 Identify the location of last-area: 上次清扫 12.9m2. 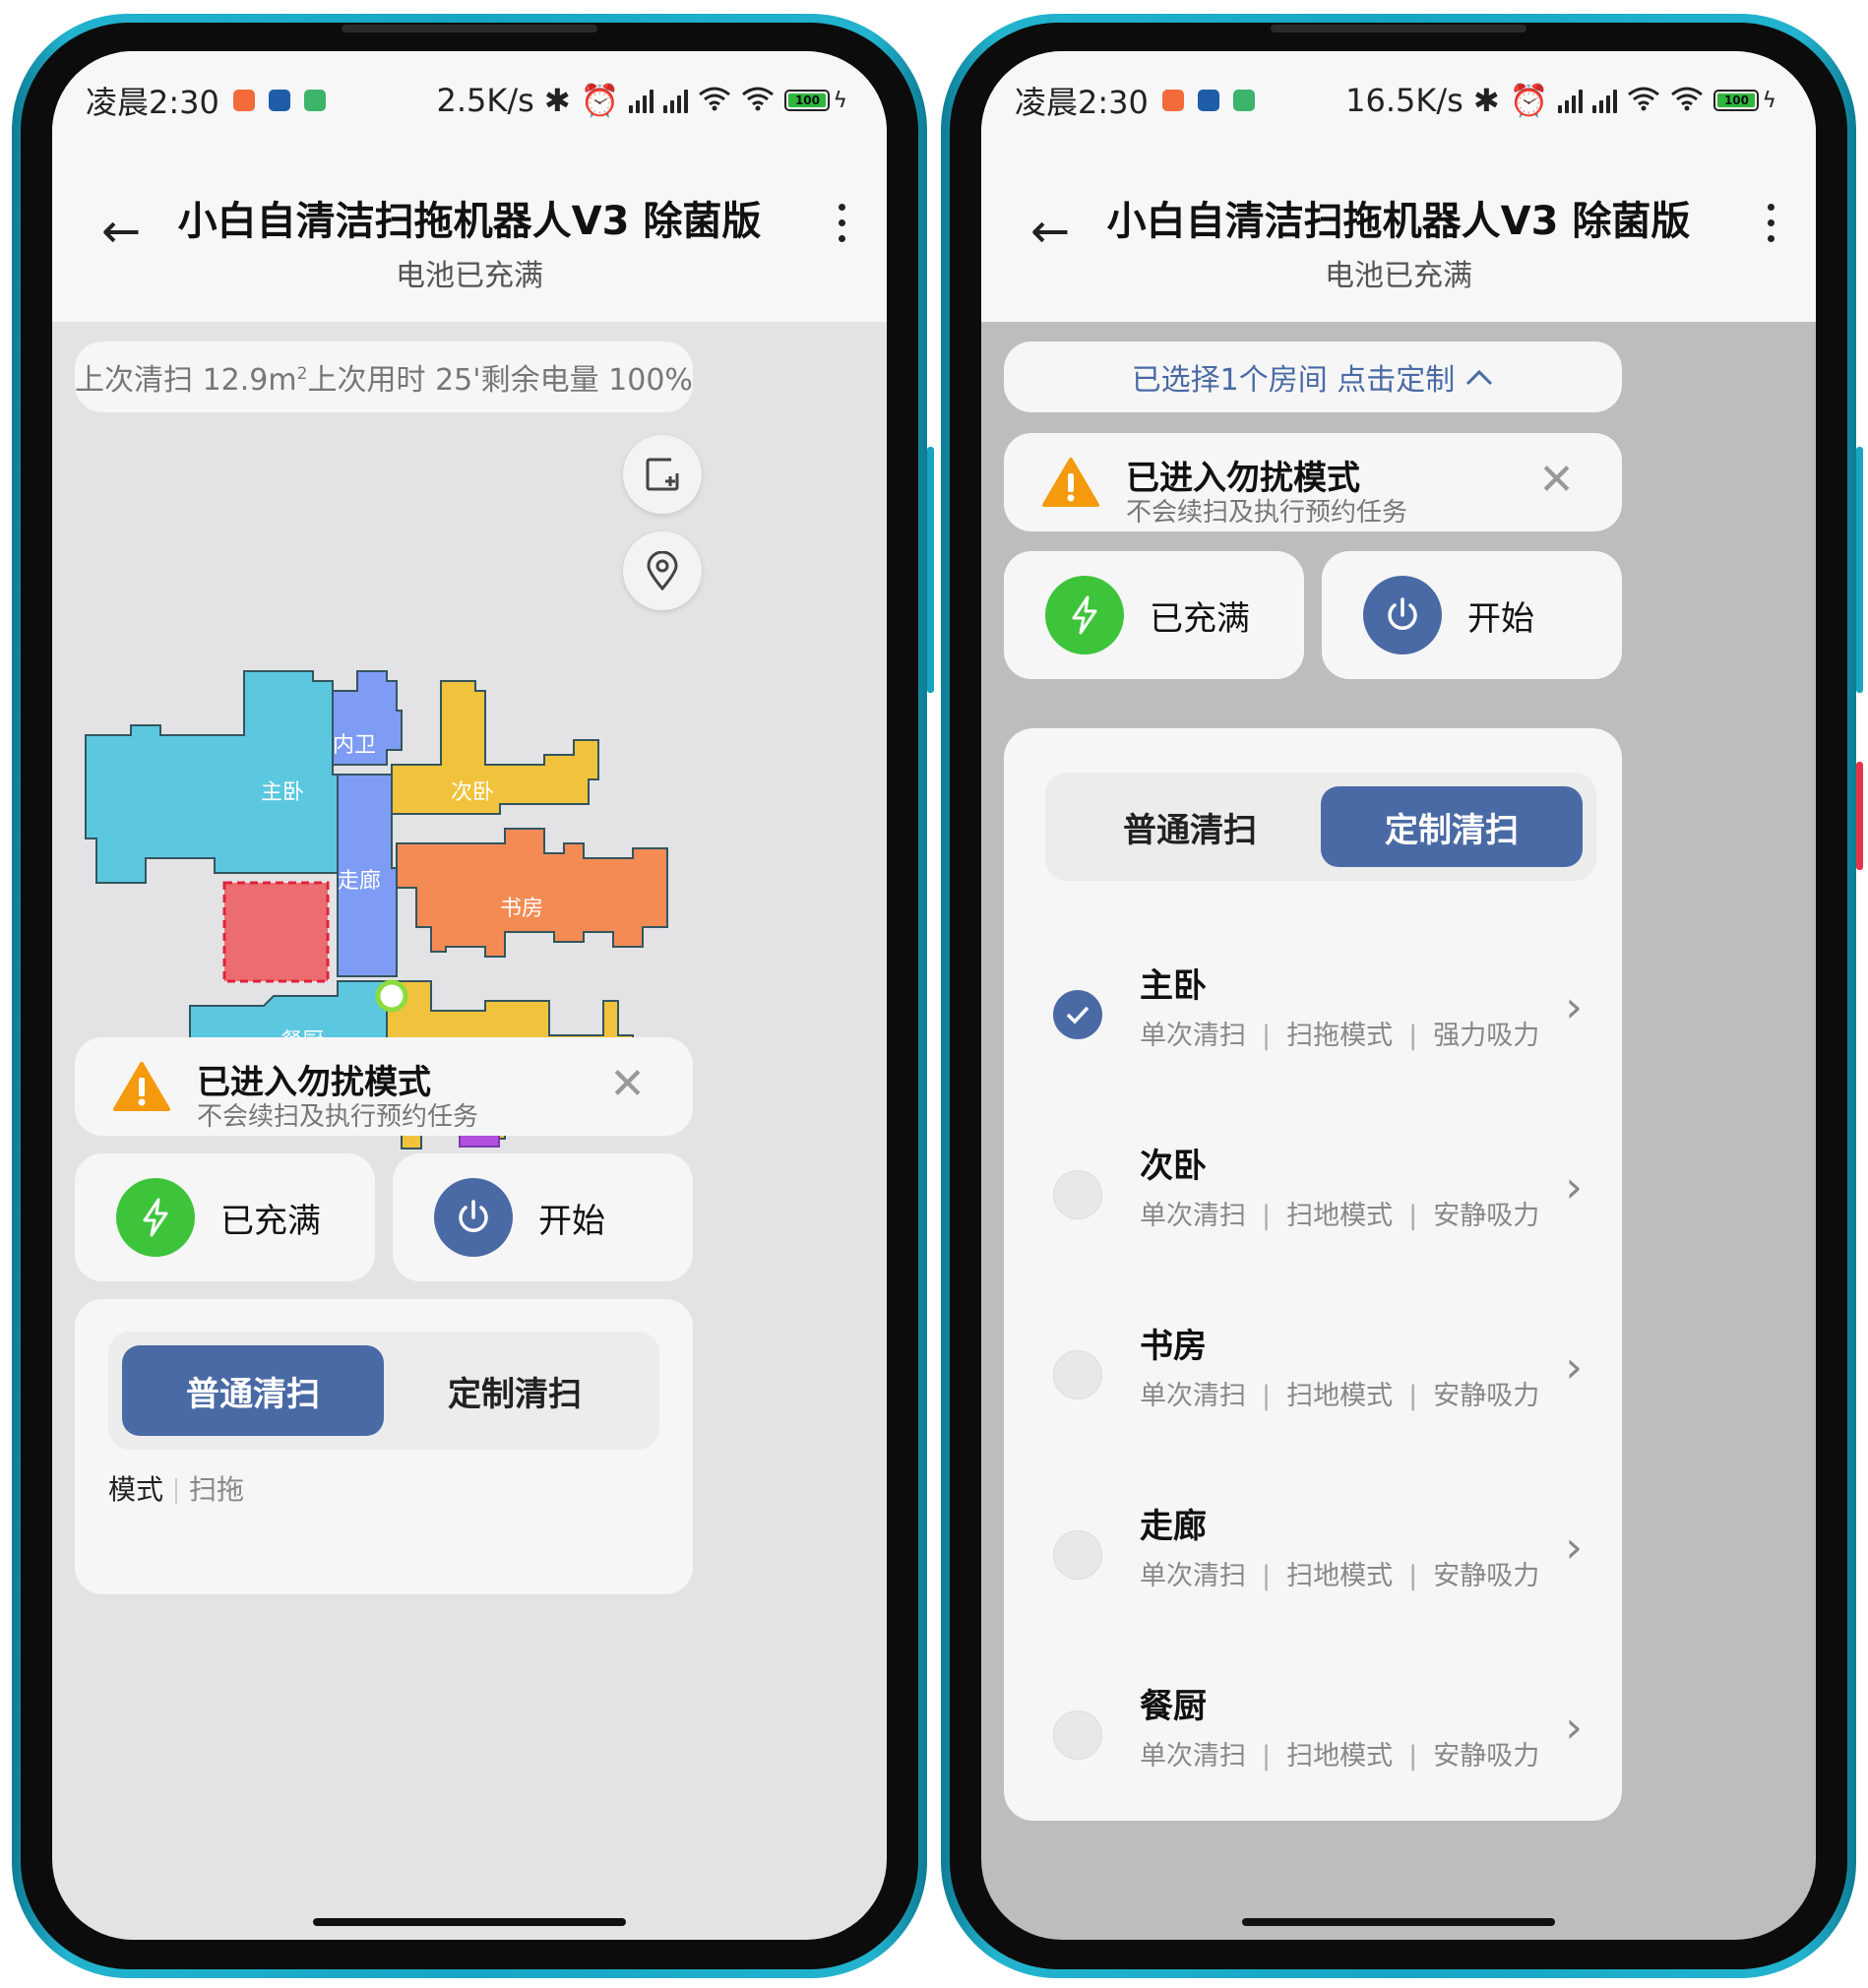
(191, 380).